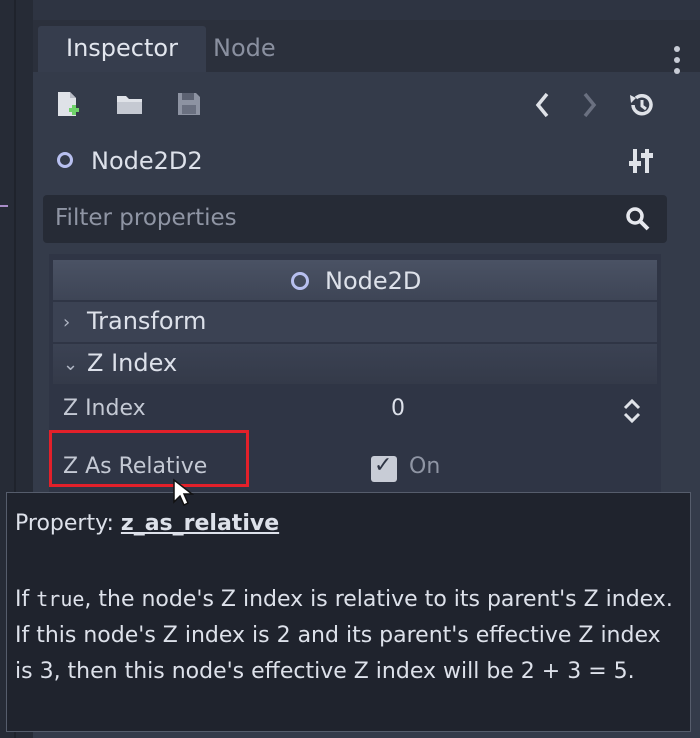  What do you see at coordinates (4, 206) in the screenshot?
I see `viewport-guide-mark` at bounding box center [4, 206].